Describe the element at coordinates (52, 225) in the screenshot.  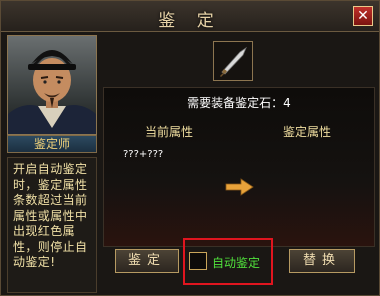
I see `auto-identify-description: 开启自动鉴定时，鉴定属性条数超过当前属性或属性中出现红色属性，则停止自动鉴定!` at that location.